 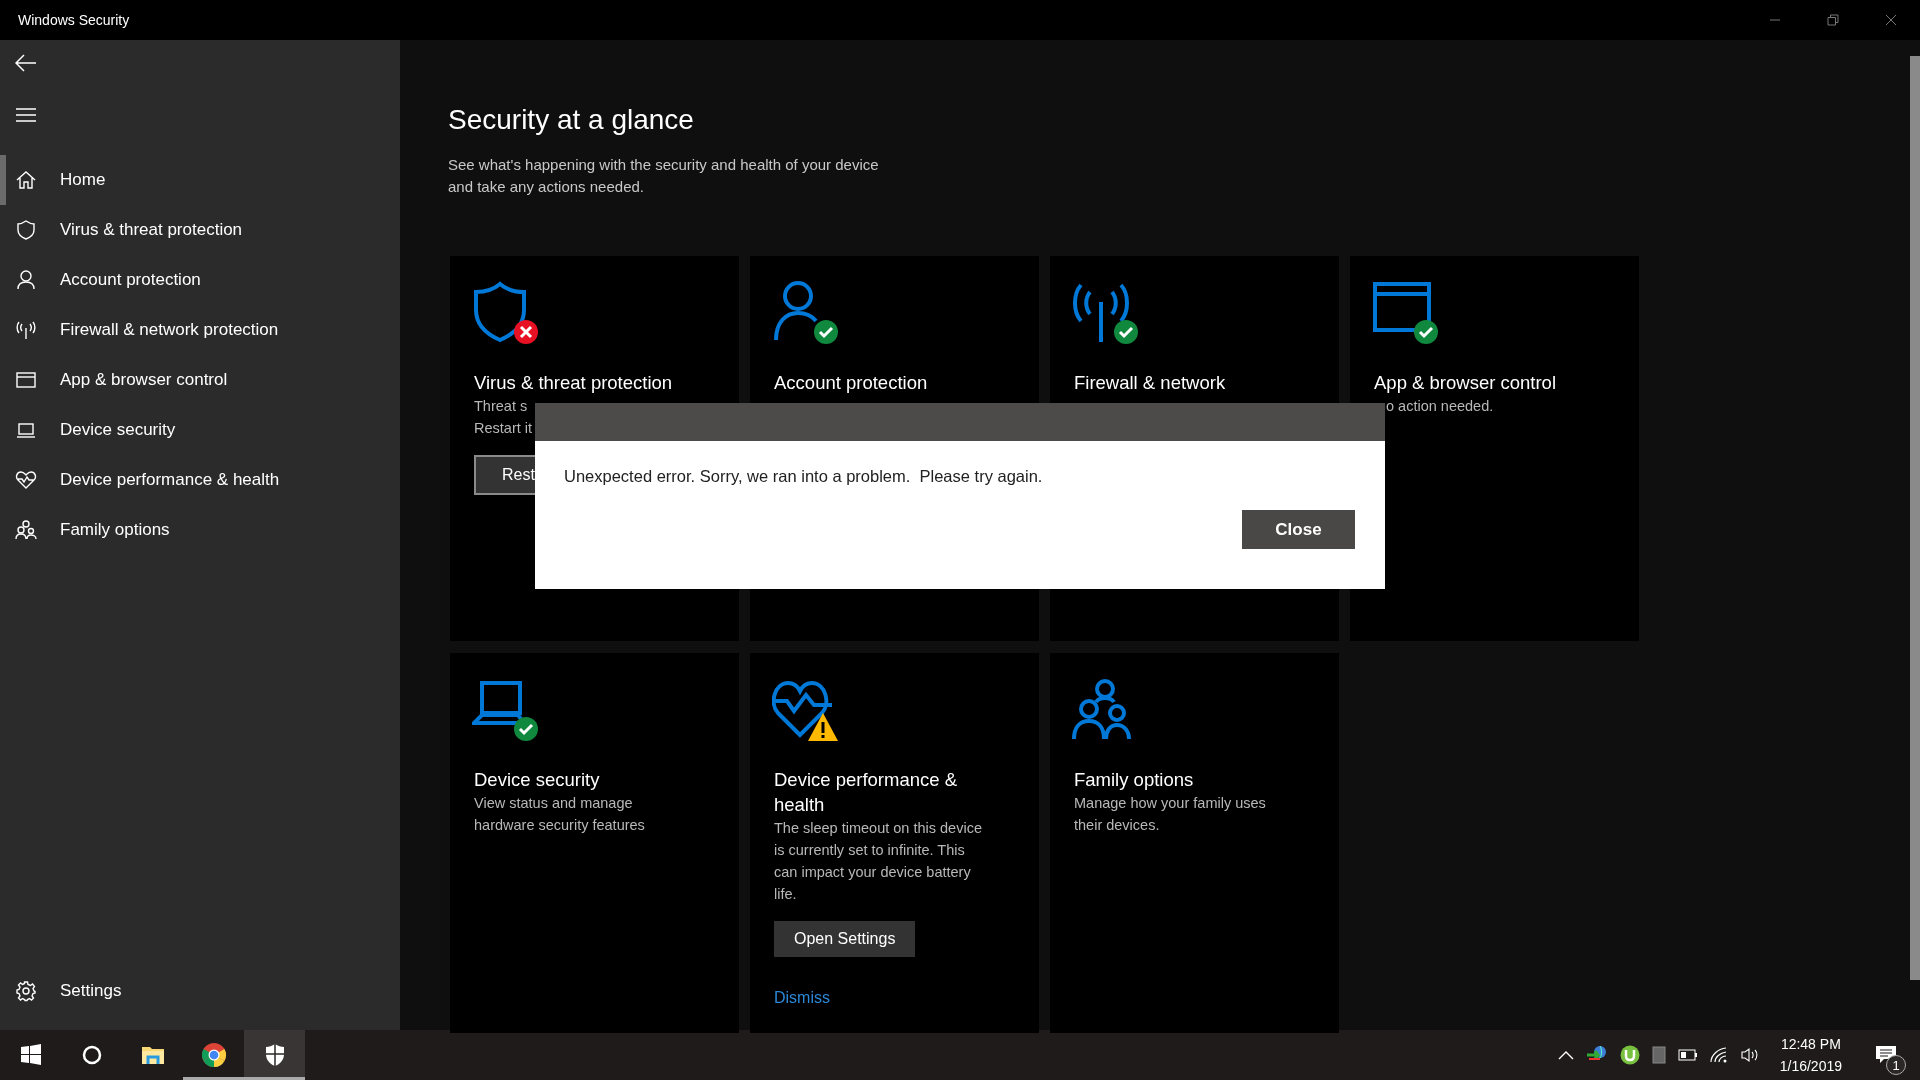 I want to click on card-title: Firewall & network, so click(x=1150, y=383).